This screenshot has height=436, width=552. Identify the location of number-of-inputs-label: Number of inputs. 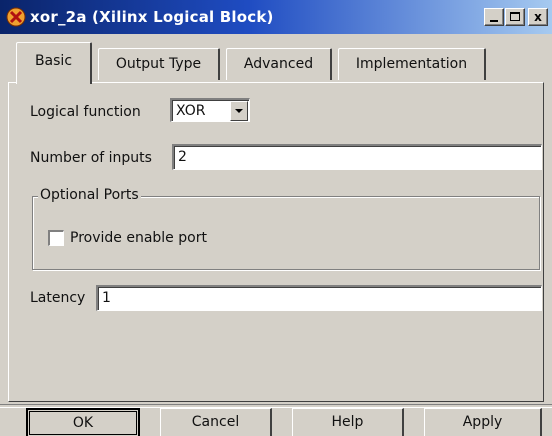
(91, 158).